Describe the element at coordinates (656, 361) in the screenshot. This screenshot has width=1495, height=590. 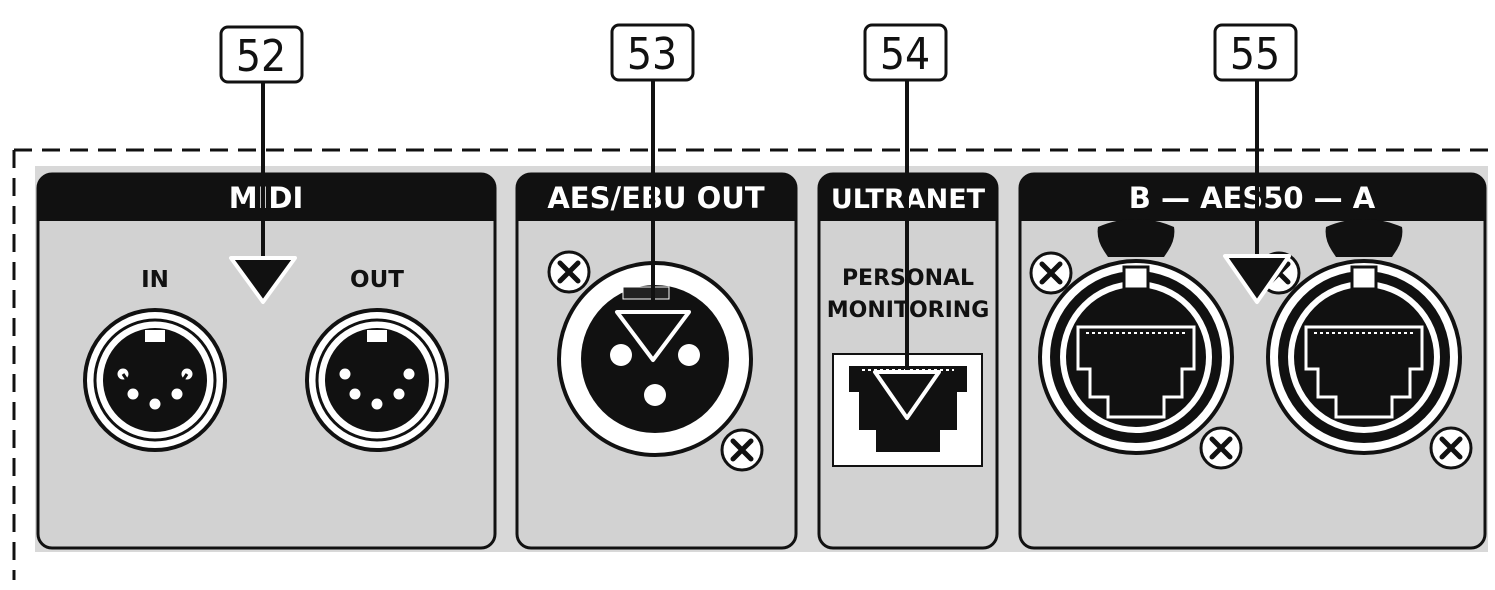
I see `aes-ebu-panel: AES/EBU OUT` at that location.